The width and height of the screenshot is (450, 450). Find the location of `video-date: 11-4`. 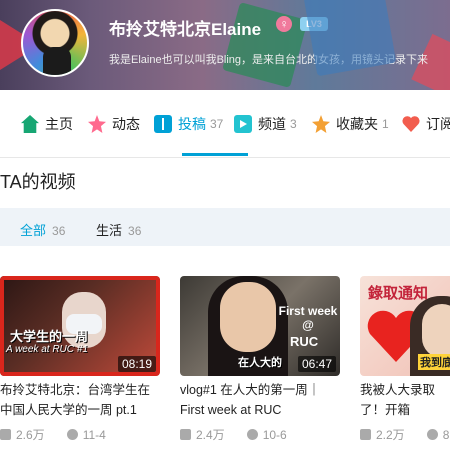

video-date: 11-4 is located at coordinates (94, 434).